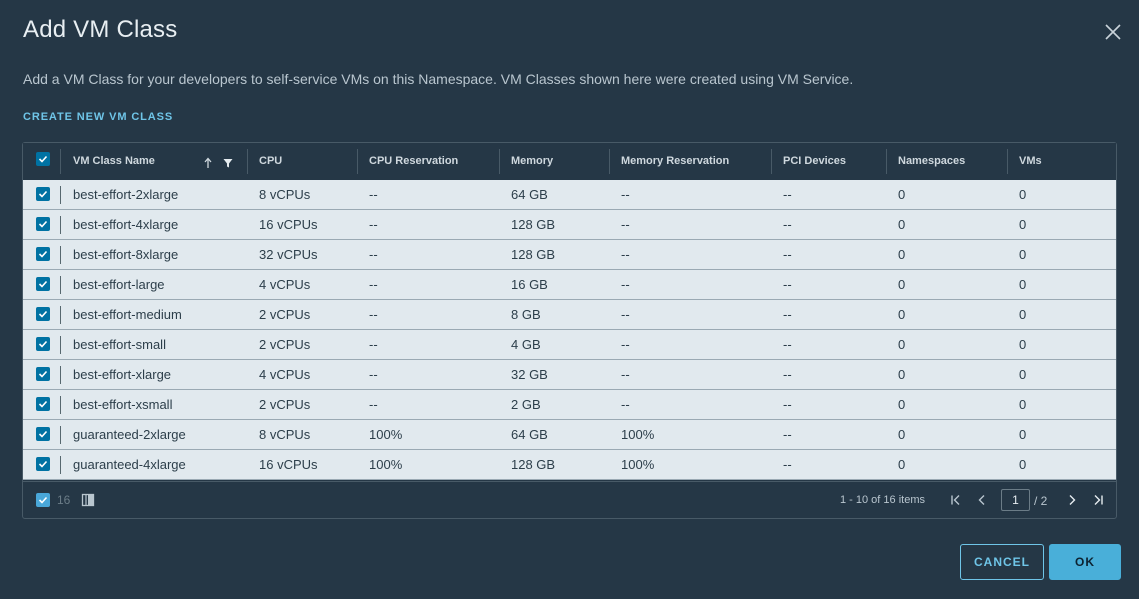 This screenshot has height=599, width=1139. Describe the element at coordinates (882, 500) in the screenshot. I see `pagination-summary: 1 - 10 of 16 items` at that location.